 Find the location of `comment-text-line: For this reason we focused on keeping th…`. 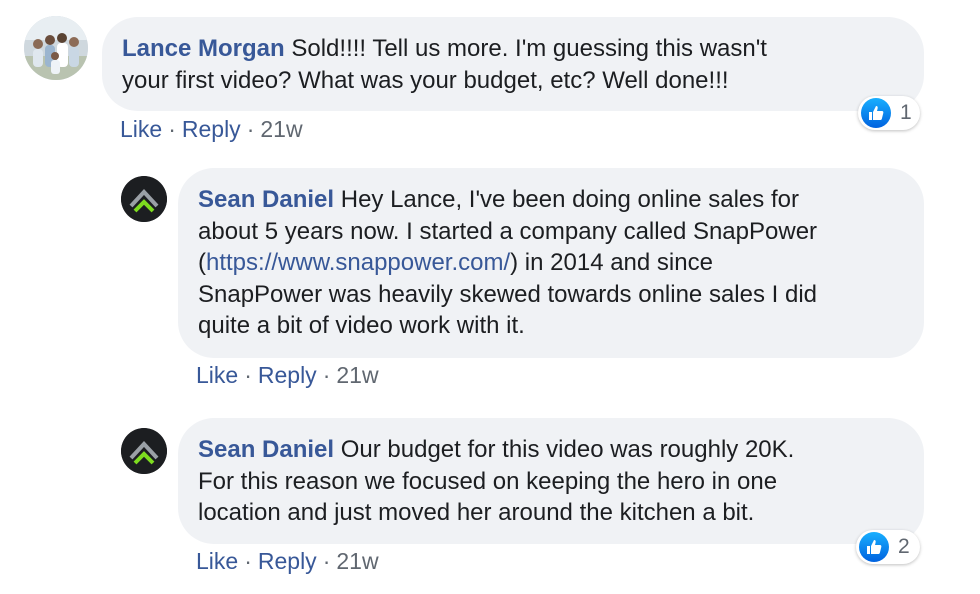

comment-text-line: For this reason we focused on keeping th… is located at coordinates (488, 481).